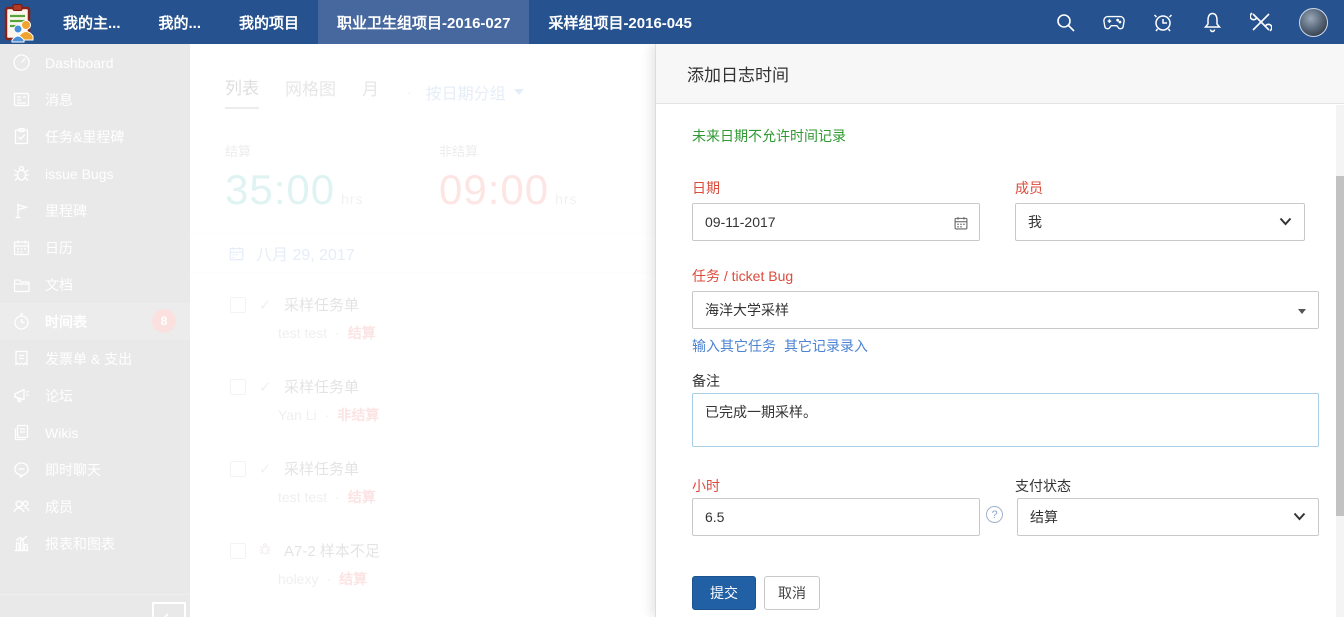  Describe the element at coordinates (836, 222) in the screenshot. I see `date-input: 09-11-2017` at that location.